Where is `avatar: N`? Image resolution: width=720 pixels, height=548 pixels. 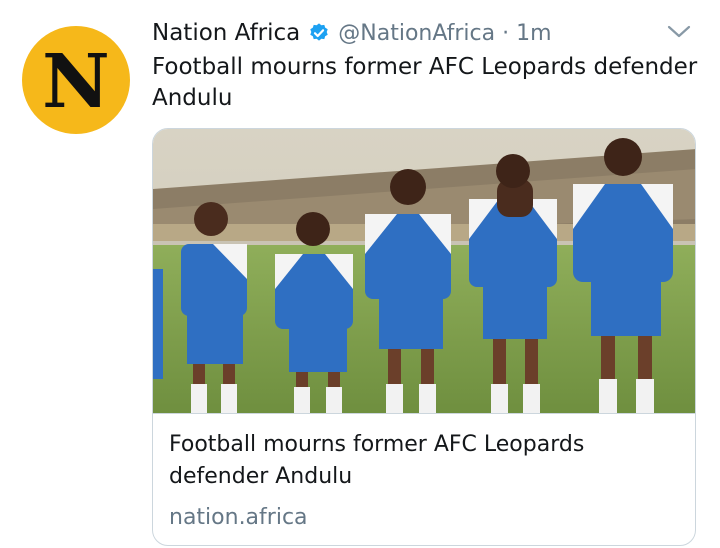 avatar: N is located at coordinates (76, 80).